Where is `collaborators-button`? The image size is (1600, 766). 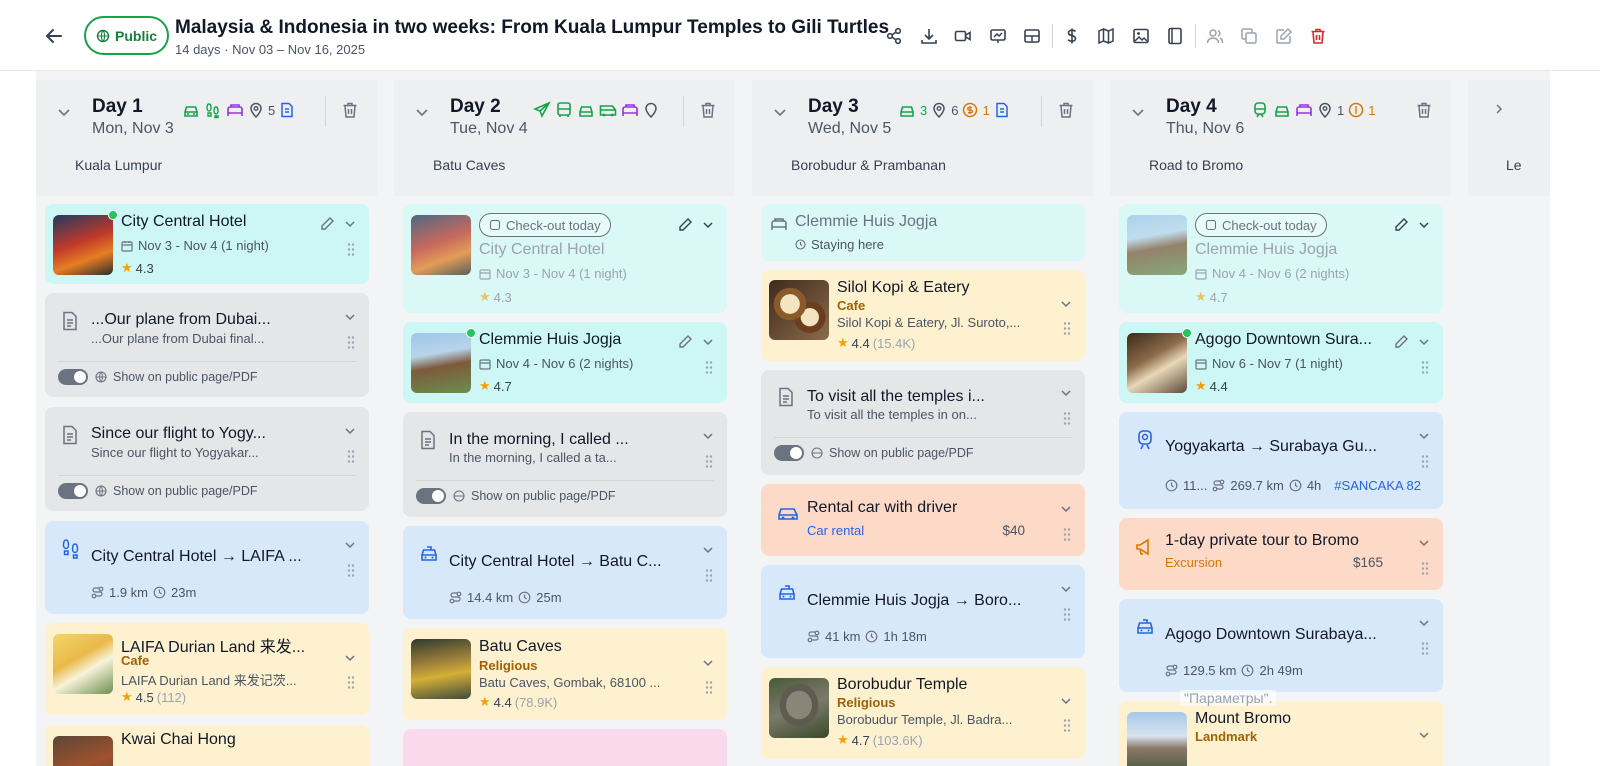
collaborators-button is located at coordinates (1215, 36).